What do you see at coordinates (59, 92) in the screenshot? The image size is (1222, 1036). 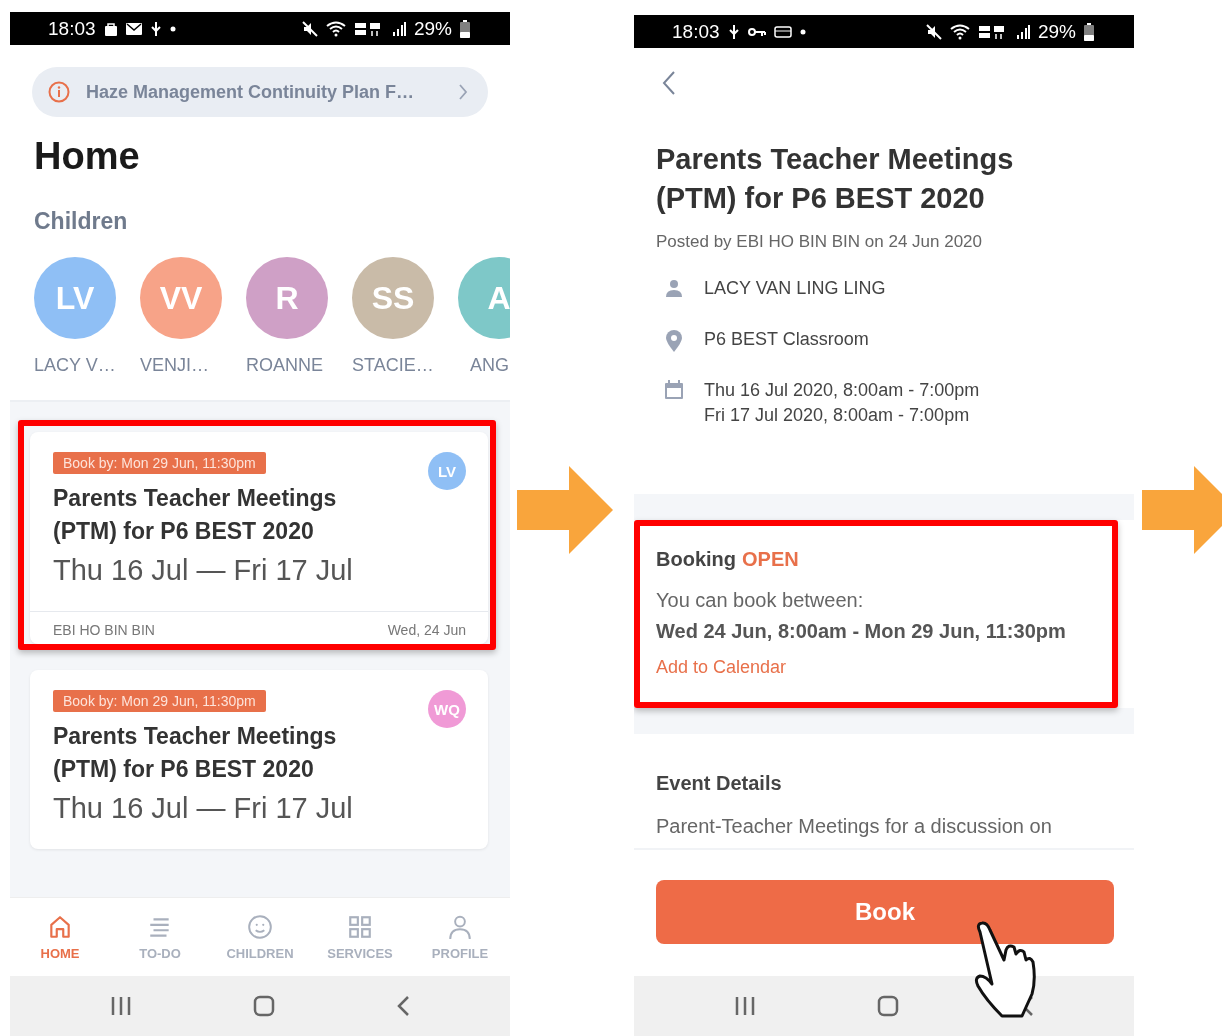 I see `info-icon` at bounding box center [59, 92].